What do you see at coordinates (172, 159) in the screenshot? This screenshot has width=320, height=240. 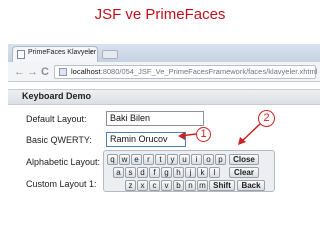 I see `key-y: y` at bounding box center [172, 159].